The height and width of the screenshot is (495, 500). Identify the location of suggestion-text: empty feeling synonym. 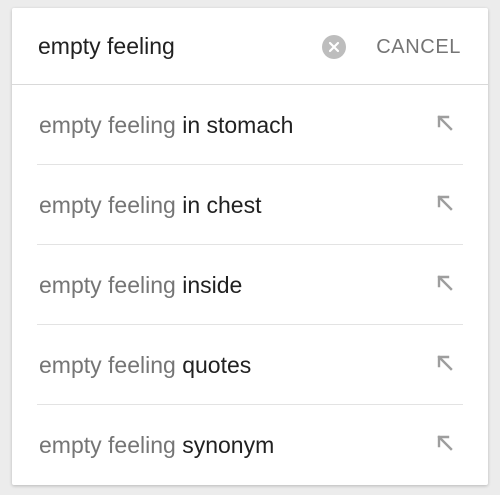
(155, 445).